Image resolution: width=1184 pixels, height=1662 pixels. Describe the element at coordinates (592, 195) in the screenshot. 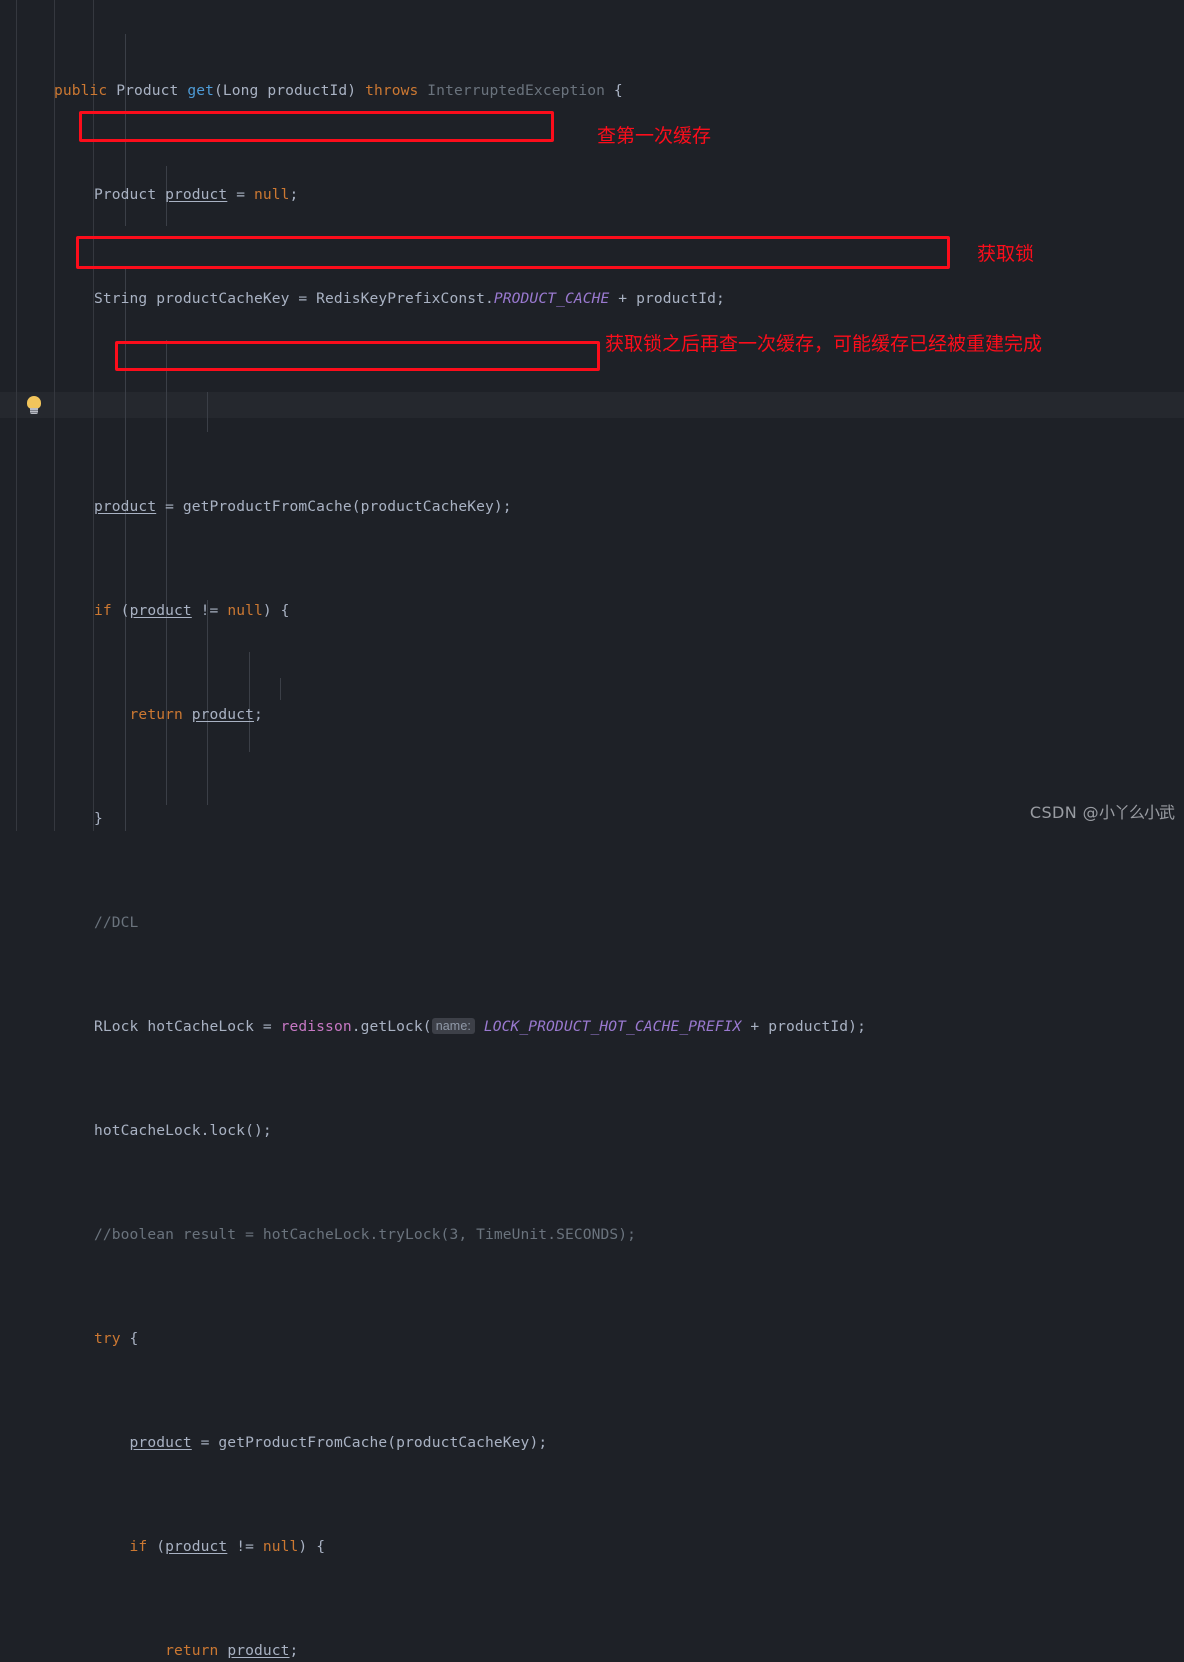

I see `code-line: Product product = null;` at that location.